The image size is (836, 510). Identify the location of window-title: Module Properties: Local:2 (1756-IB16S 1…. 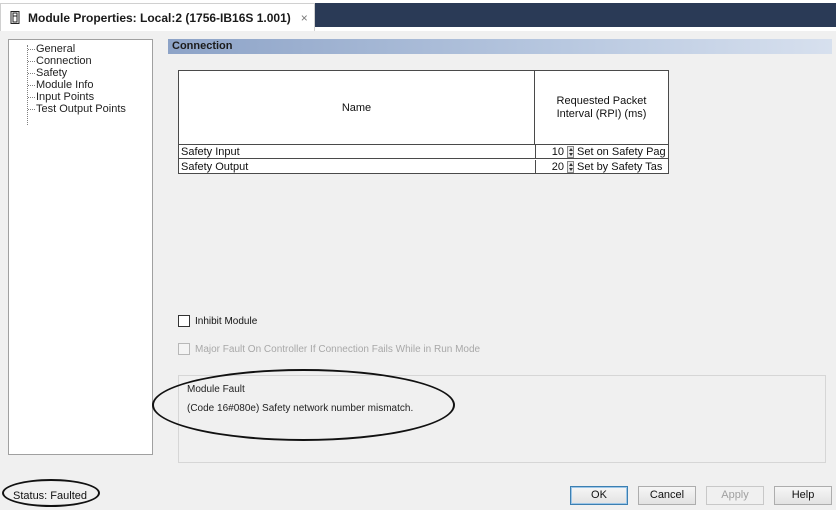
(159, 17).